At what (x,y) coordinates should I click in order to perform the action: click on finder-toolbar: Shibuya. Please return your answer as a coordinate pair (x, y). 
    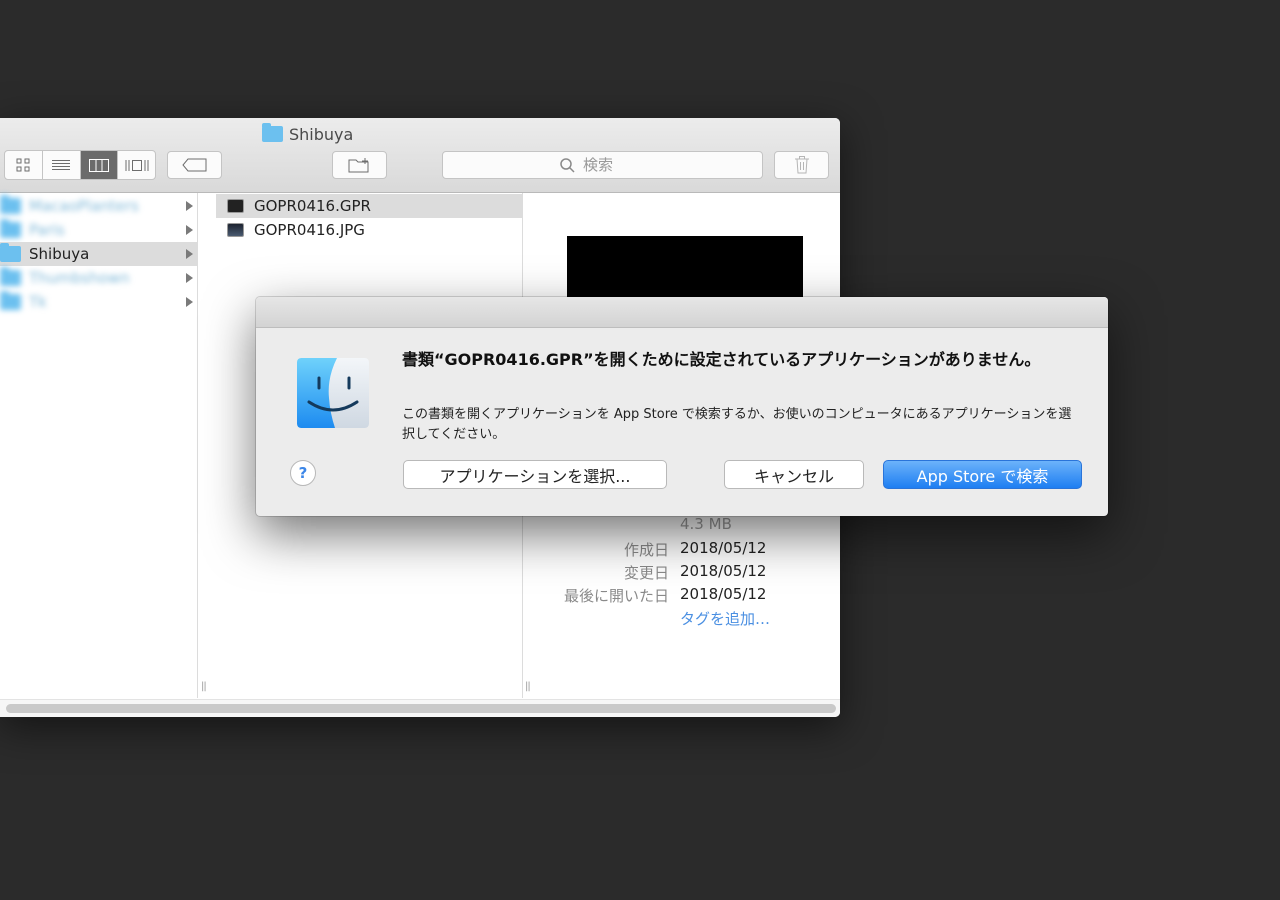
    Looking at the image, I should click on (420, 155).